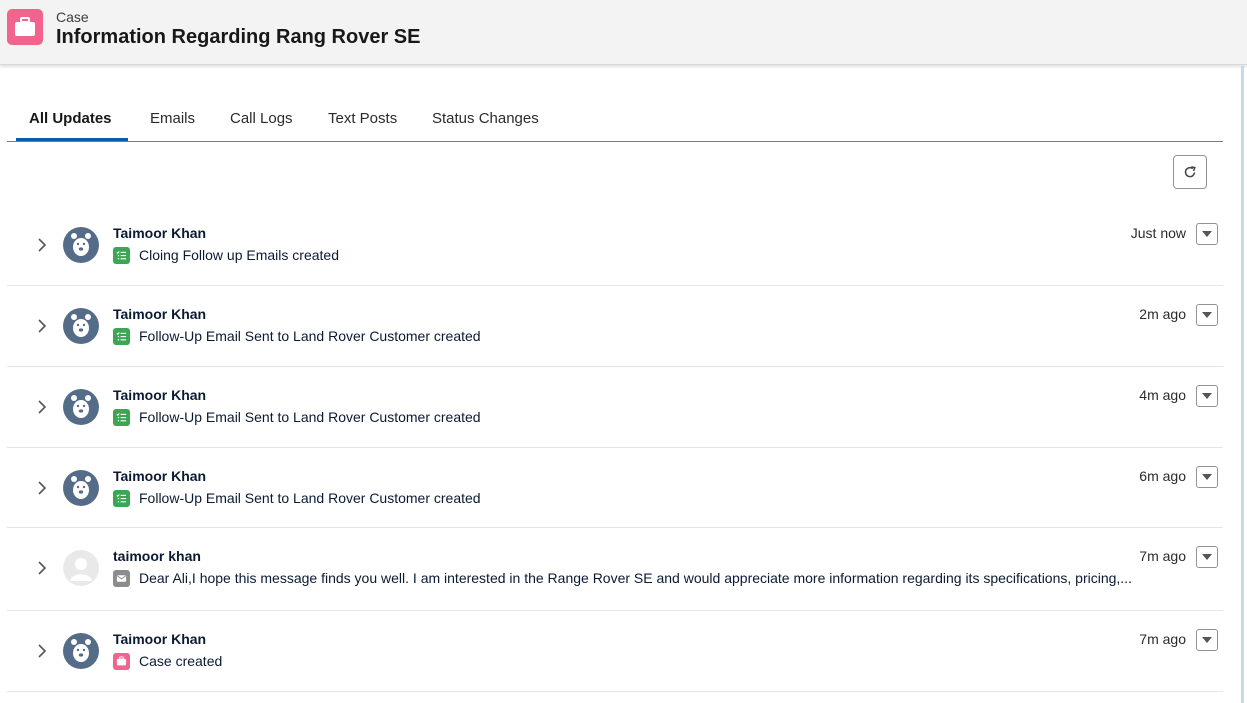 This screenshot has height=703, width=1247. Describe the element at coordinates (261, 118) in the screenshot. I see `tab-call-logs: Call Logs` at that location.